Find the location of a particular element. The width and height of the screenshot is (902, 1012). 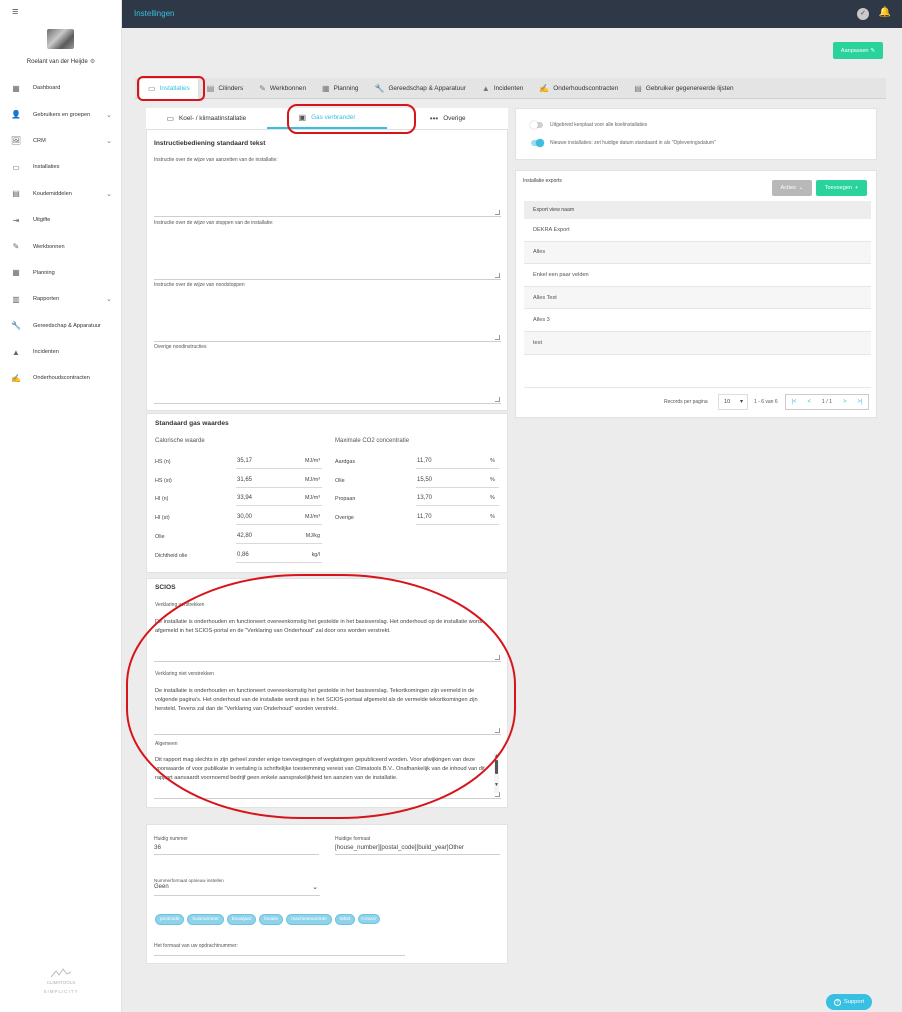

tab-werkbonnen: ✎ Werkbonnen is located at coordinates (282, 88).